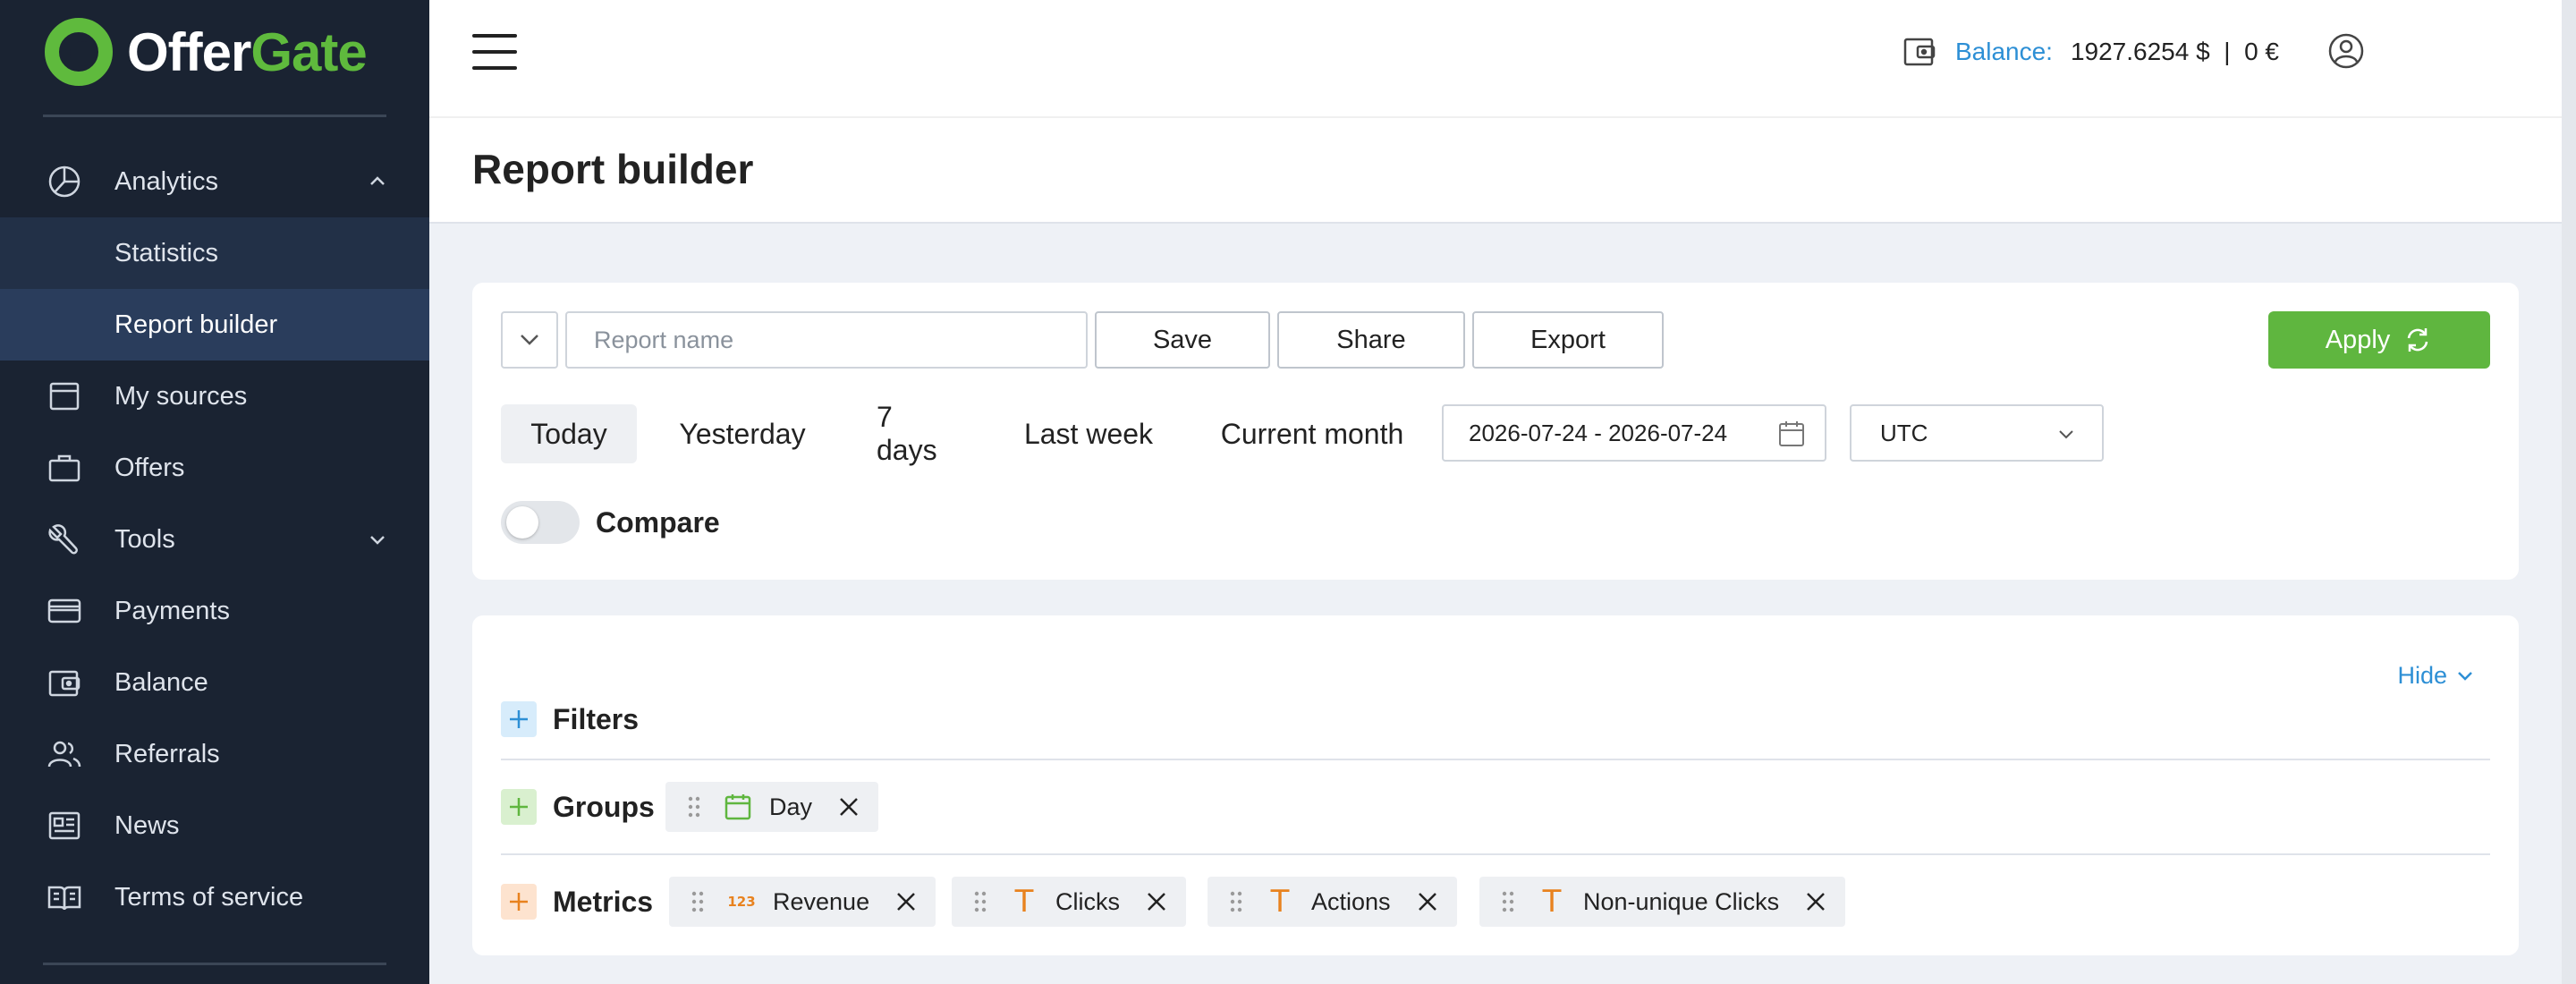 This screenshot has width=2576, height=984. I want to click on compare-toggle, so click(540, 522).